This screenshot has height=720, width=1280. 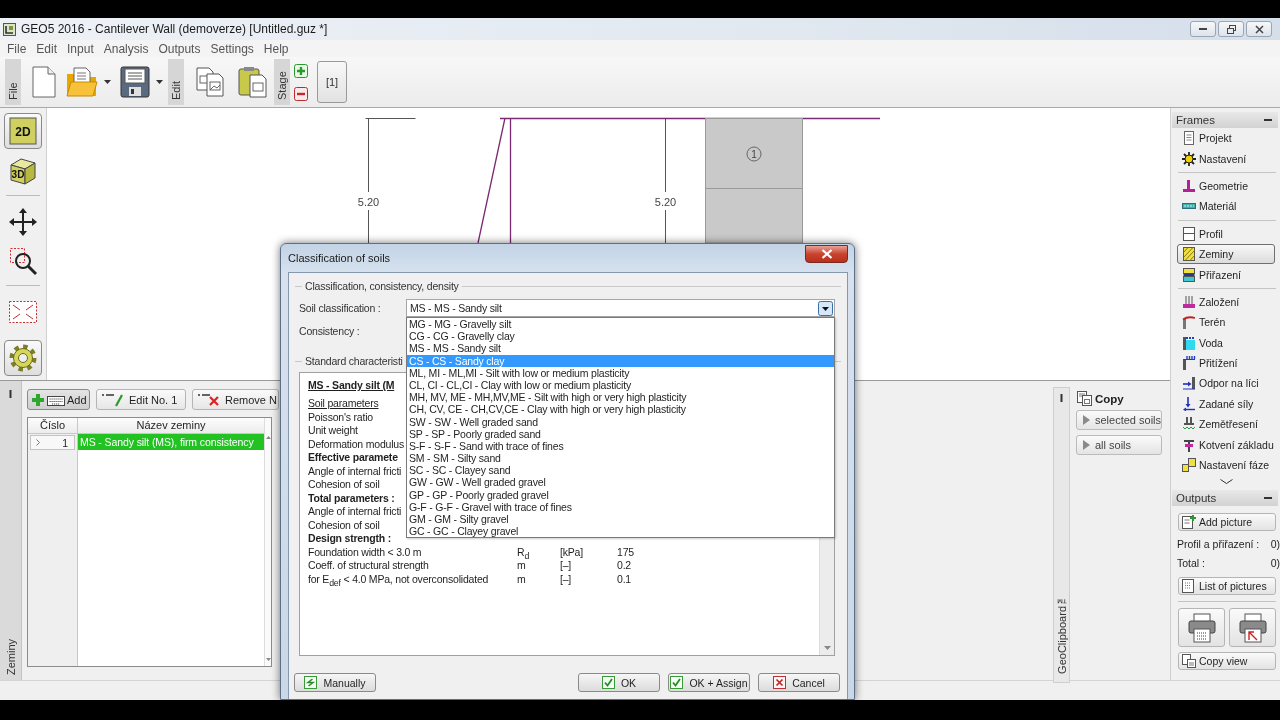 I want to click on parameter-label: Unit weight, so click(x=333, y=431).